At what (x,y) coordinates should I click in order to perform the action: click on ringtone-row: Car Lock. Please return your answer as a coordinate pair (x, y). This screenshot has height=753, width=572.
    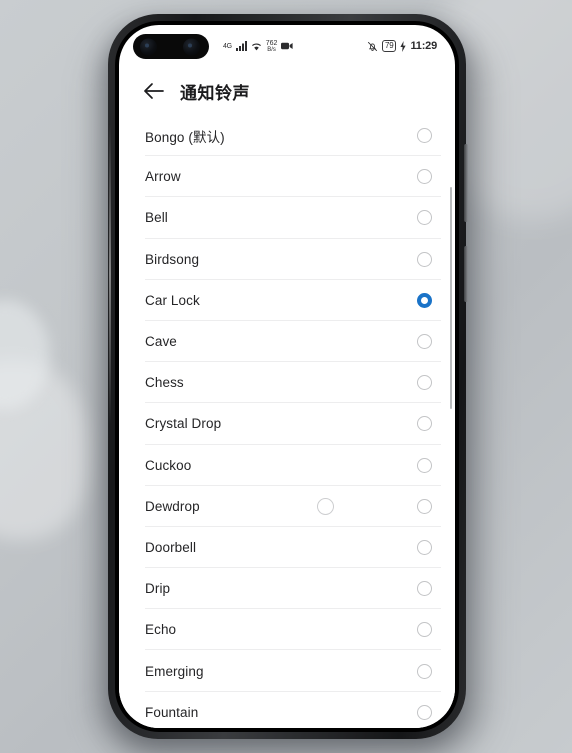
    Looking at the image, I should click on (287, 301).